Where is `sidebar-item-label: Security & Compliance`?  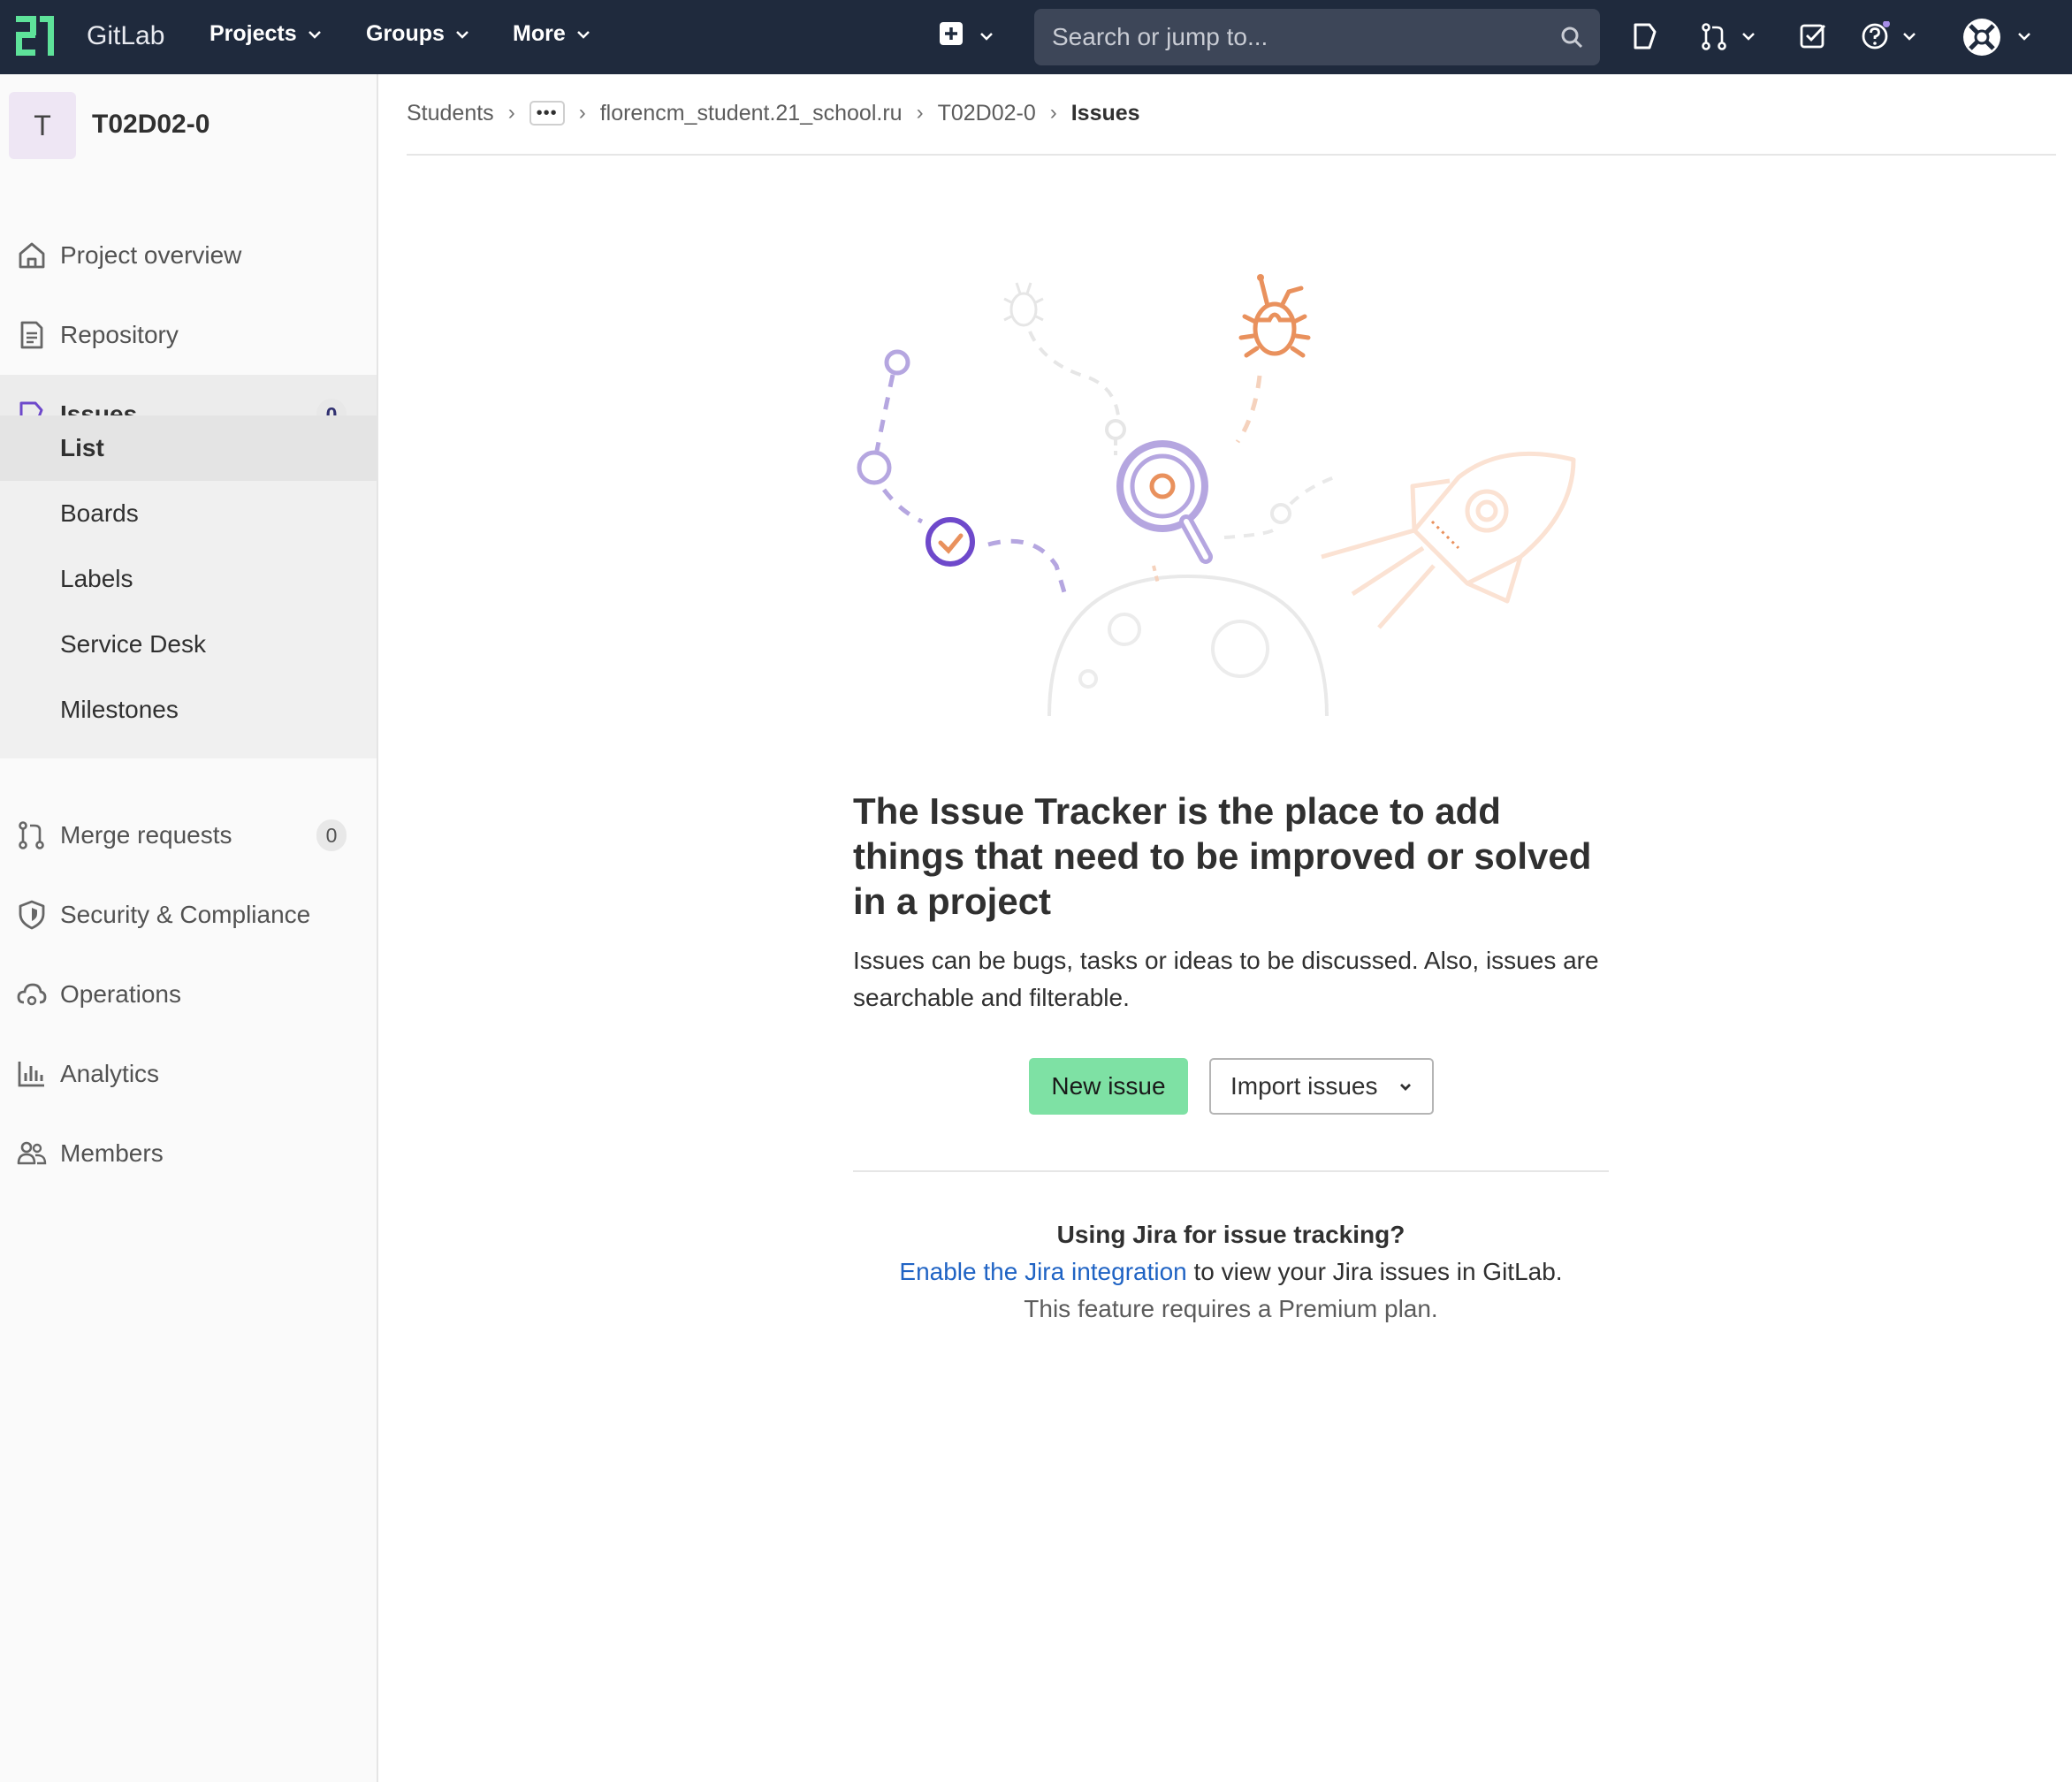 sidebar-item-label: Security & Compliance is located at coordinates (185, 914).